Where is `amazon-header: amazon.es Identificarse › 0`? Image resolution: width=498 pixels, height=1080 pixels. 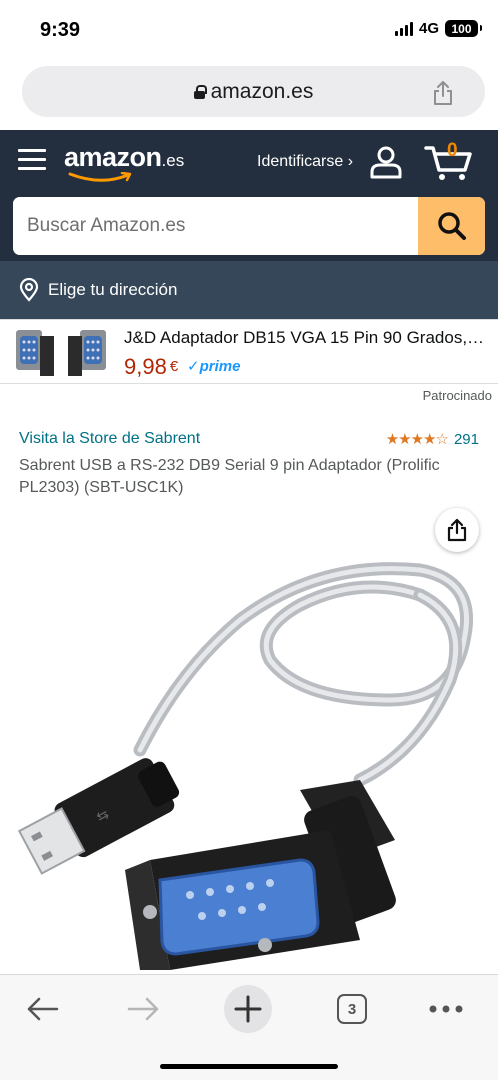 amazon-header: amazon.es Identificarse › 0 is located at coordinates (249, 195).